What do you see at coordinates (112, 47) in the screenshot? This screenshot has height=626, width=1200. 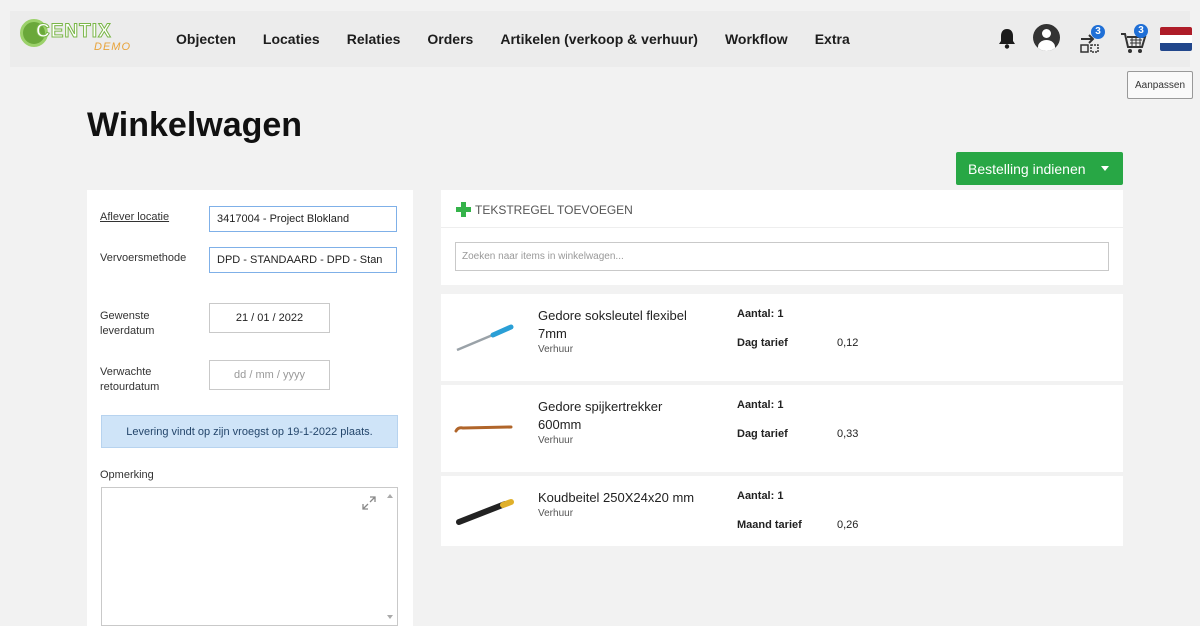 I see `logo-subtitle: DEMO` at bounding box center [112, 47].